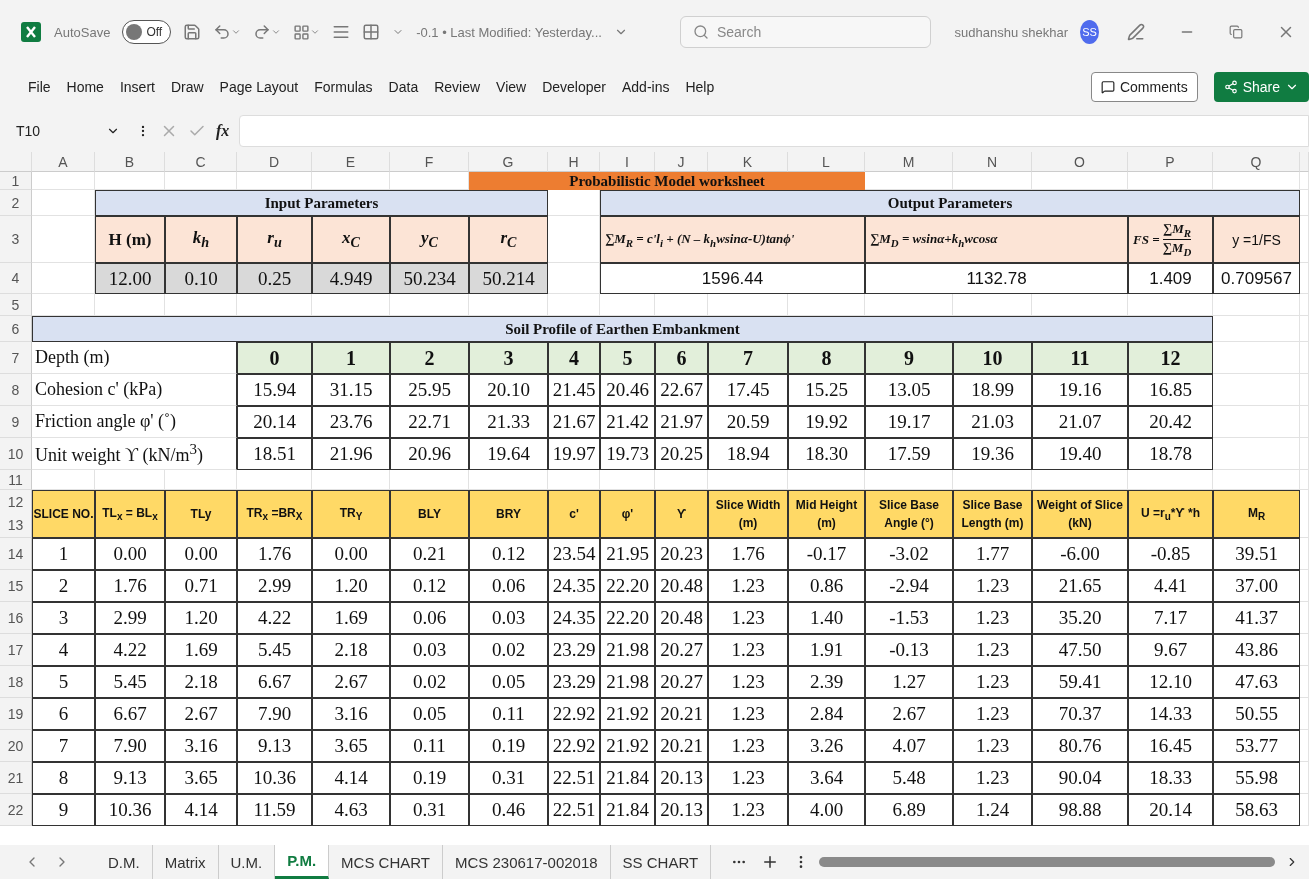 The image size is (1309, 879). I want to click on align-icon, so click(341, 32).